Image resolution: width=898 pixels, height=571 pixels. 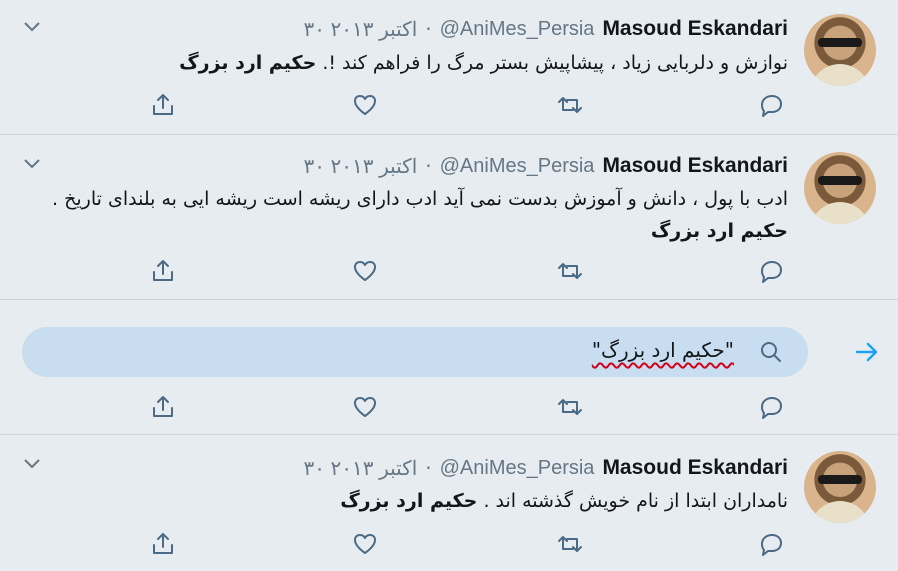 What do you see at coordinates (867, 352) in the screenshot?
I see `arrow-right-icon` at bounding box center [867, 352].